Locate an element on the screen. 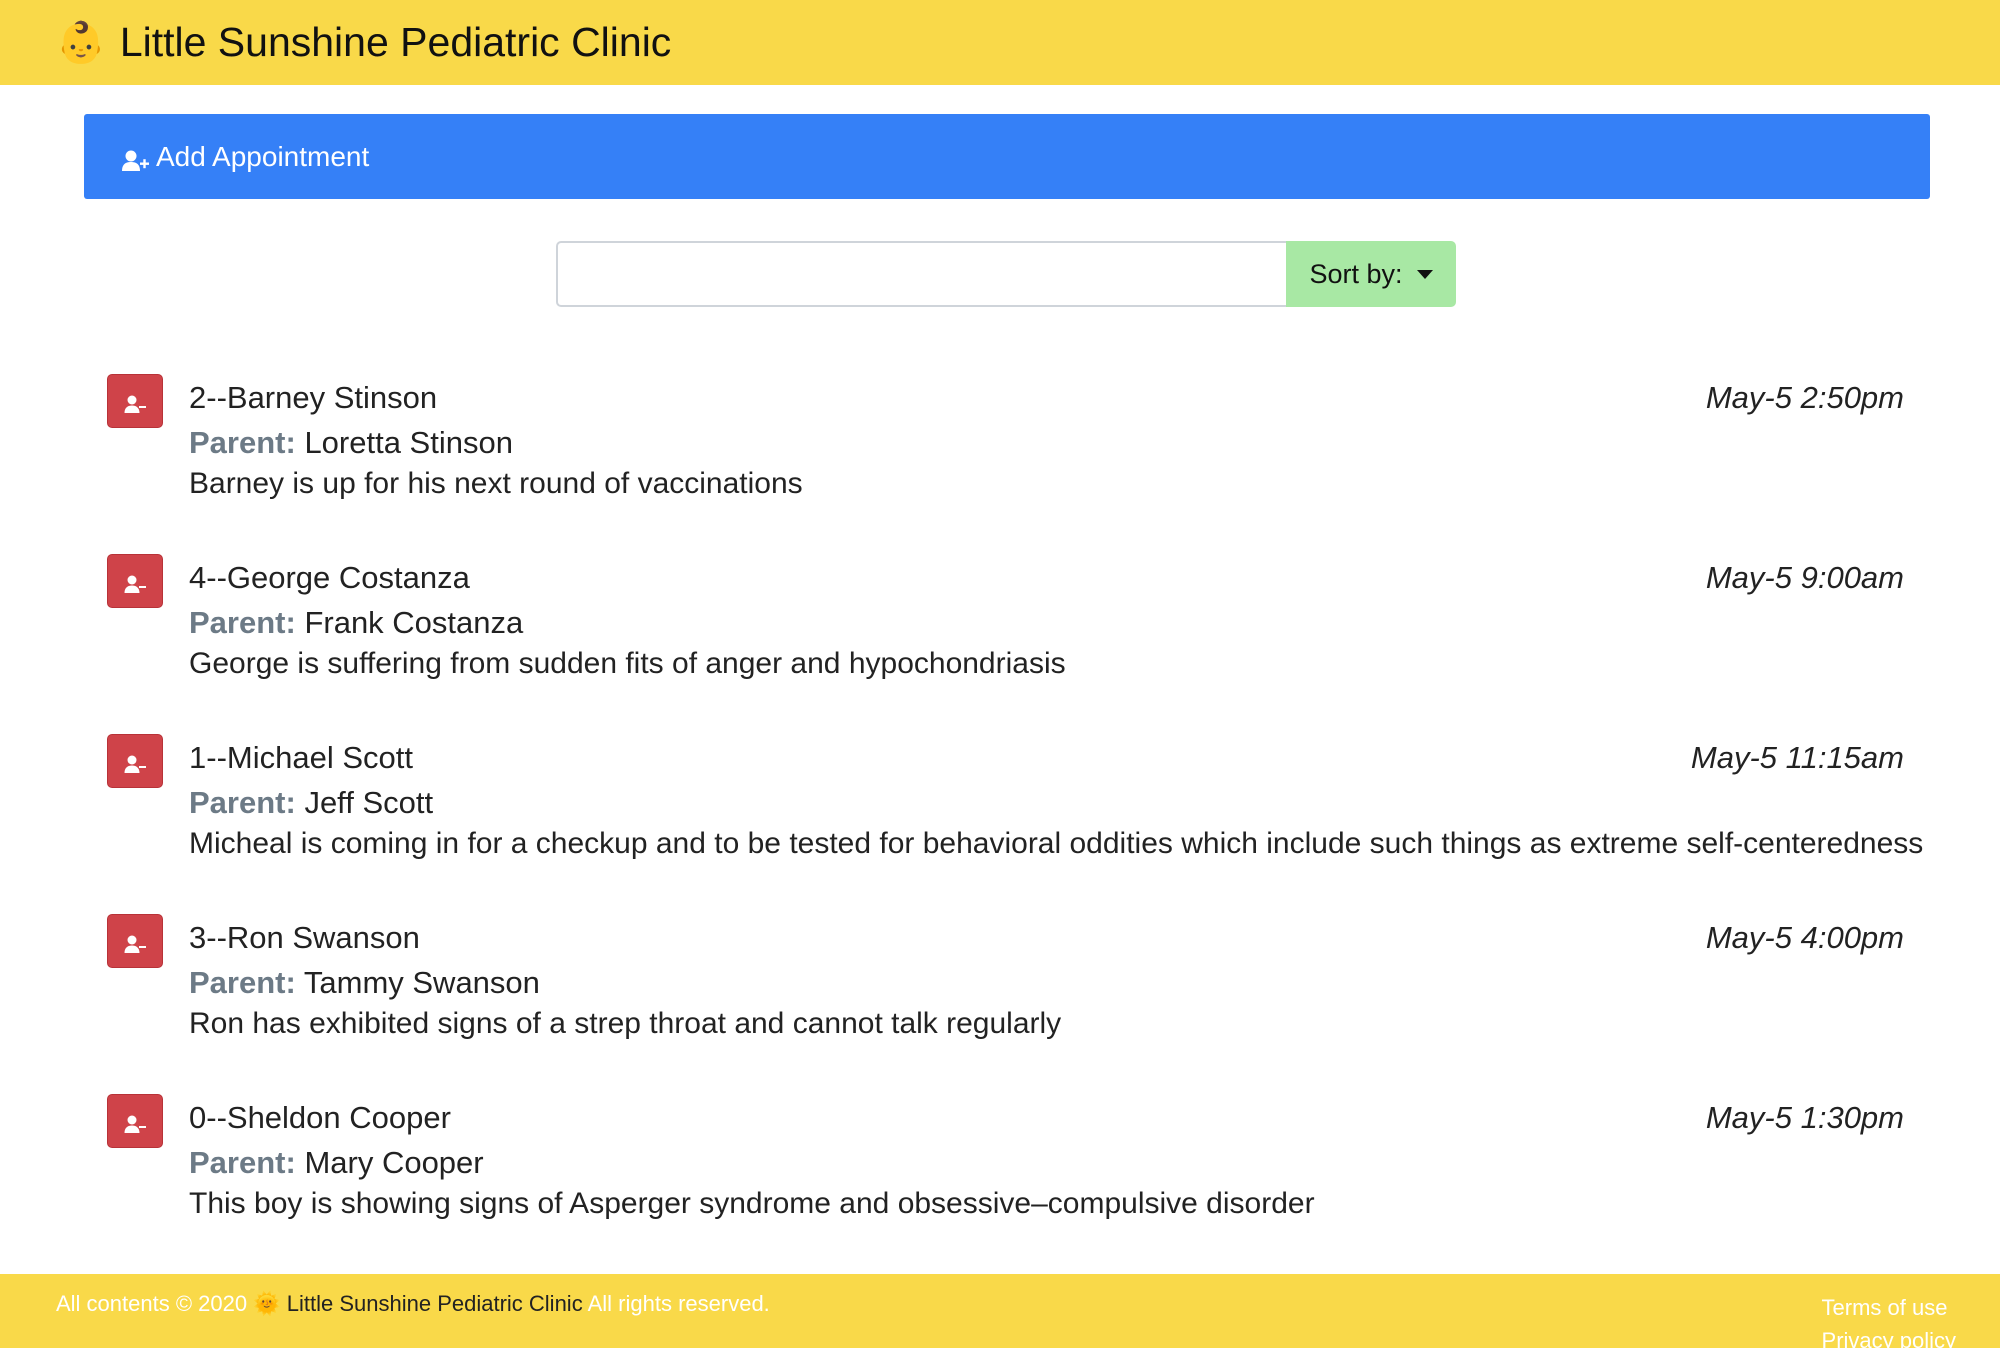  appointment-date: May-5 9:00am is located at coordinates (1804, 577).